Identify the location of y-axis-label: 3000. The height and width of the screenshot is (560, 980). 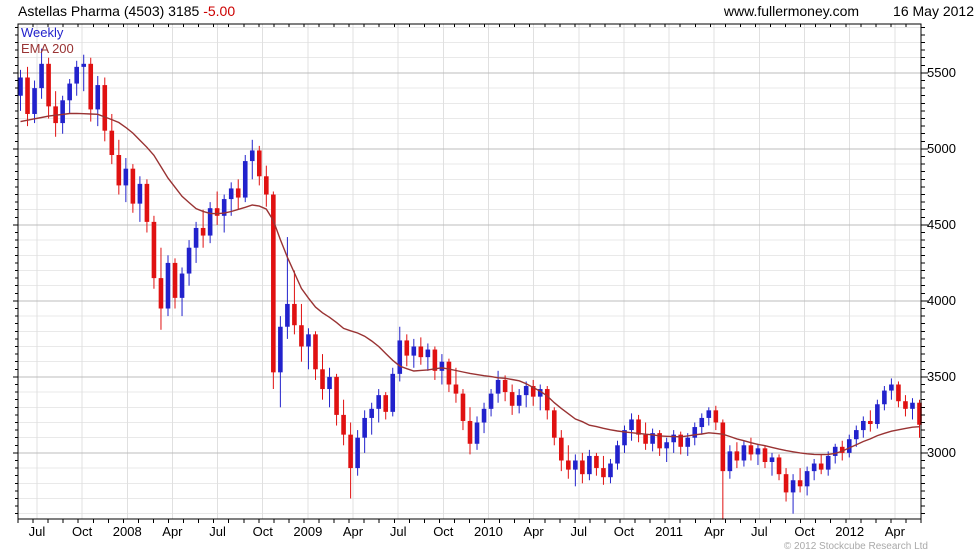
(941, 453).